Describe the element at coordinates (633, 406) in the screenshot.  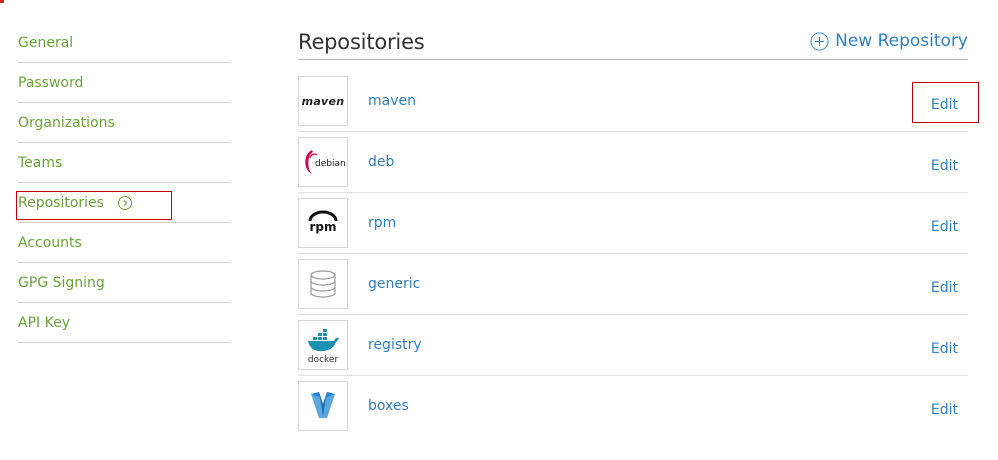
I see `repository-row-boxes: boxes Edit` at that location.